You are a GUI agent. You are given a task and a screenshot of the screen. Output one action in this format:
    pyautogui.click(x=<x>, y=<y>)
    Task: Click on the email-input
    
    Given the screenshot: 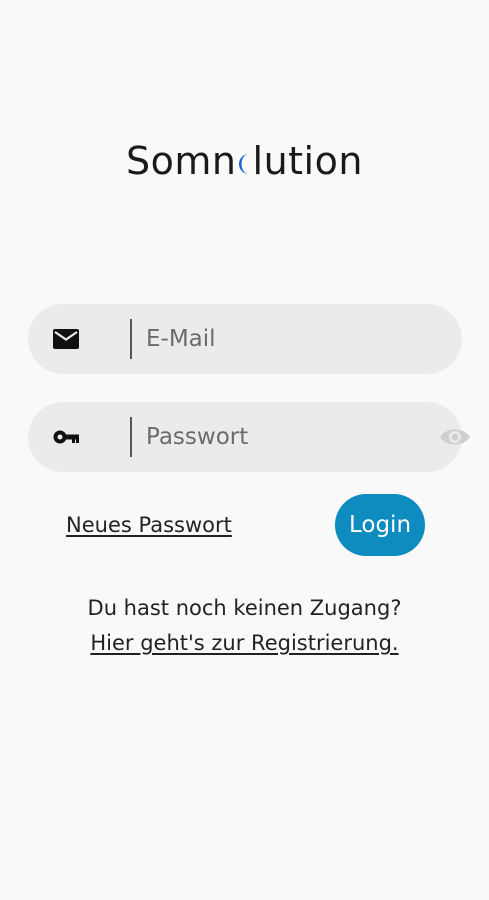 What is the action you would take?
    pyautogui.click(x=281, y=339)
    